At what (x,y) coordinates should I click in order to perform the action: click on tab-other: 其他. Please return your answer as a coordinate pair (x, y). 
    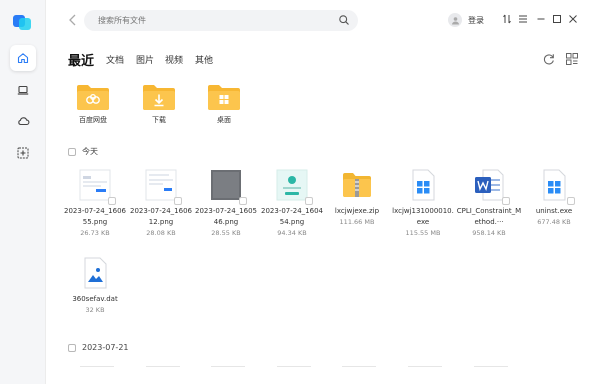
    Looking at the image, I should click on (204, 59).